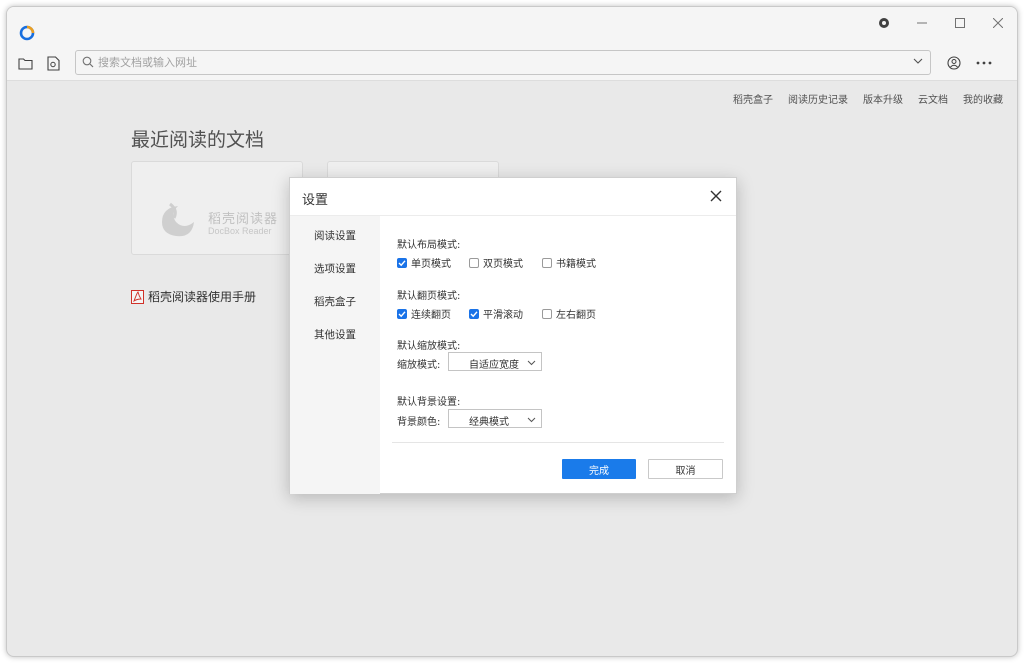 This screenshot has width=1024, height=663. Describe the element at coordinates (429, 296) in the screenshot. I see `paging-mode-label: 默认翻页模式:` at that location.